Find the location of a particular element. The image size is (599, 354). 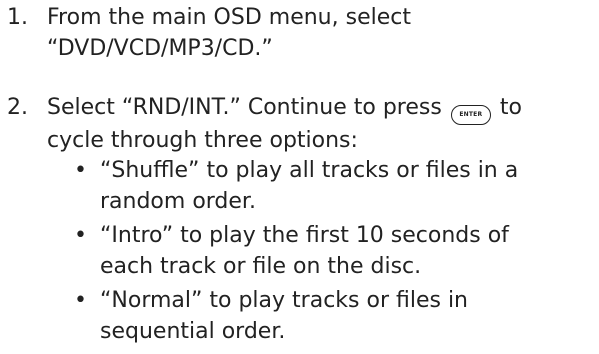

list-item-line: “Intro” to play the first 10 seconds of is located at coordinates (304, 235).